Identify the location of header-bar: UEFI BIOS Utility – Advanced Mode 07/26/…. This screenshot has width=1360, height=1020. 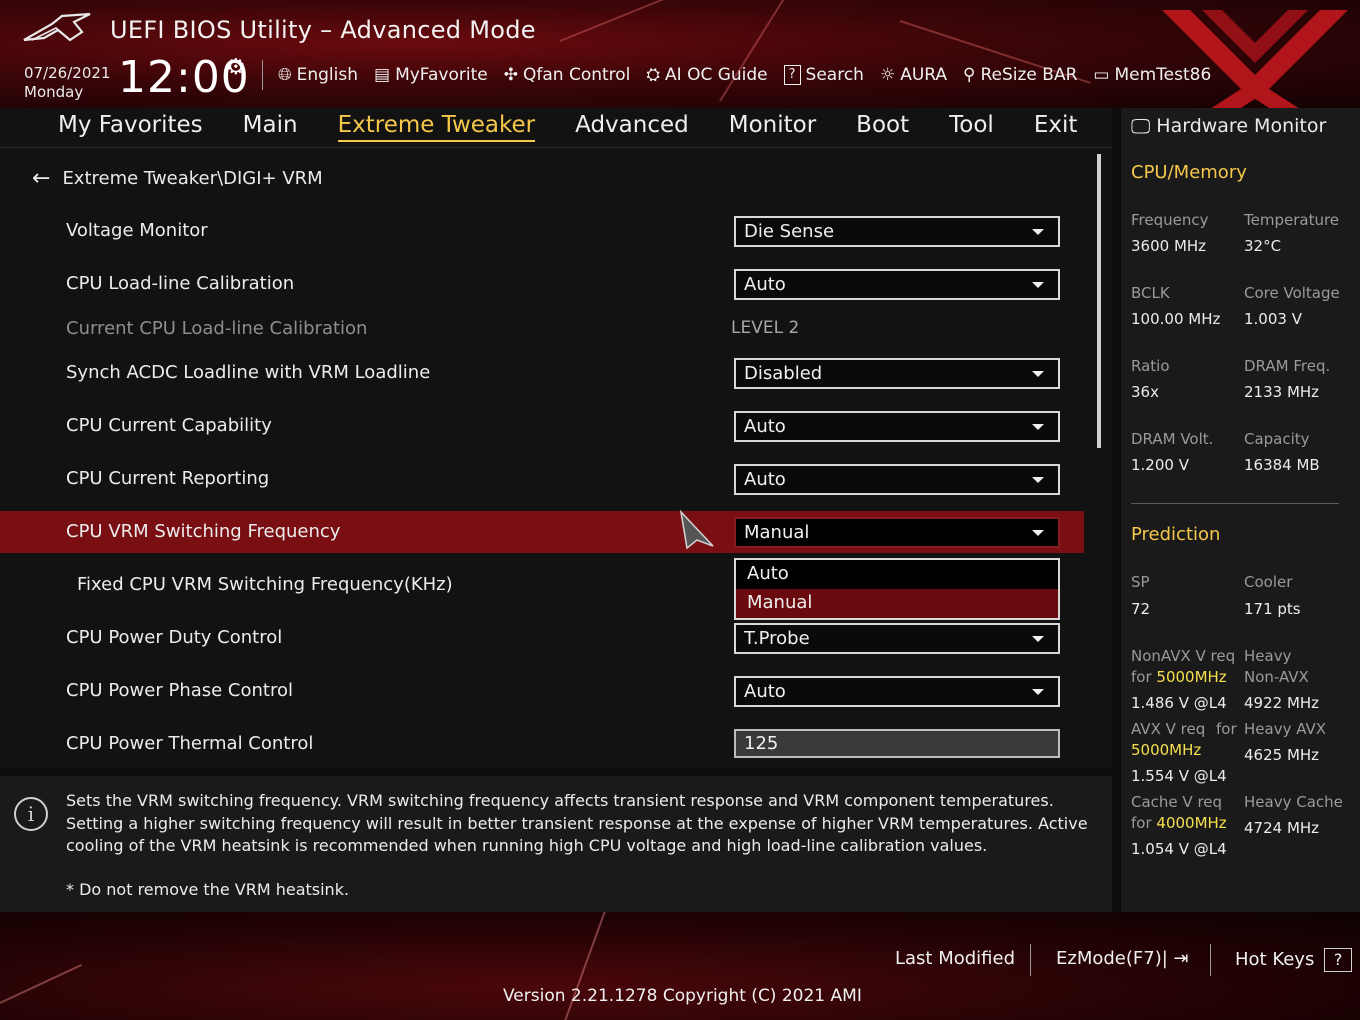
(680, 54).